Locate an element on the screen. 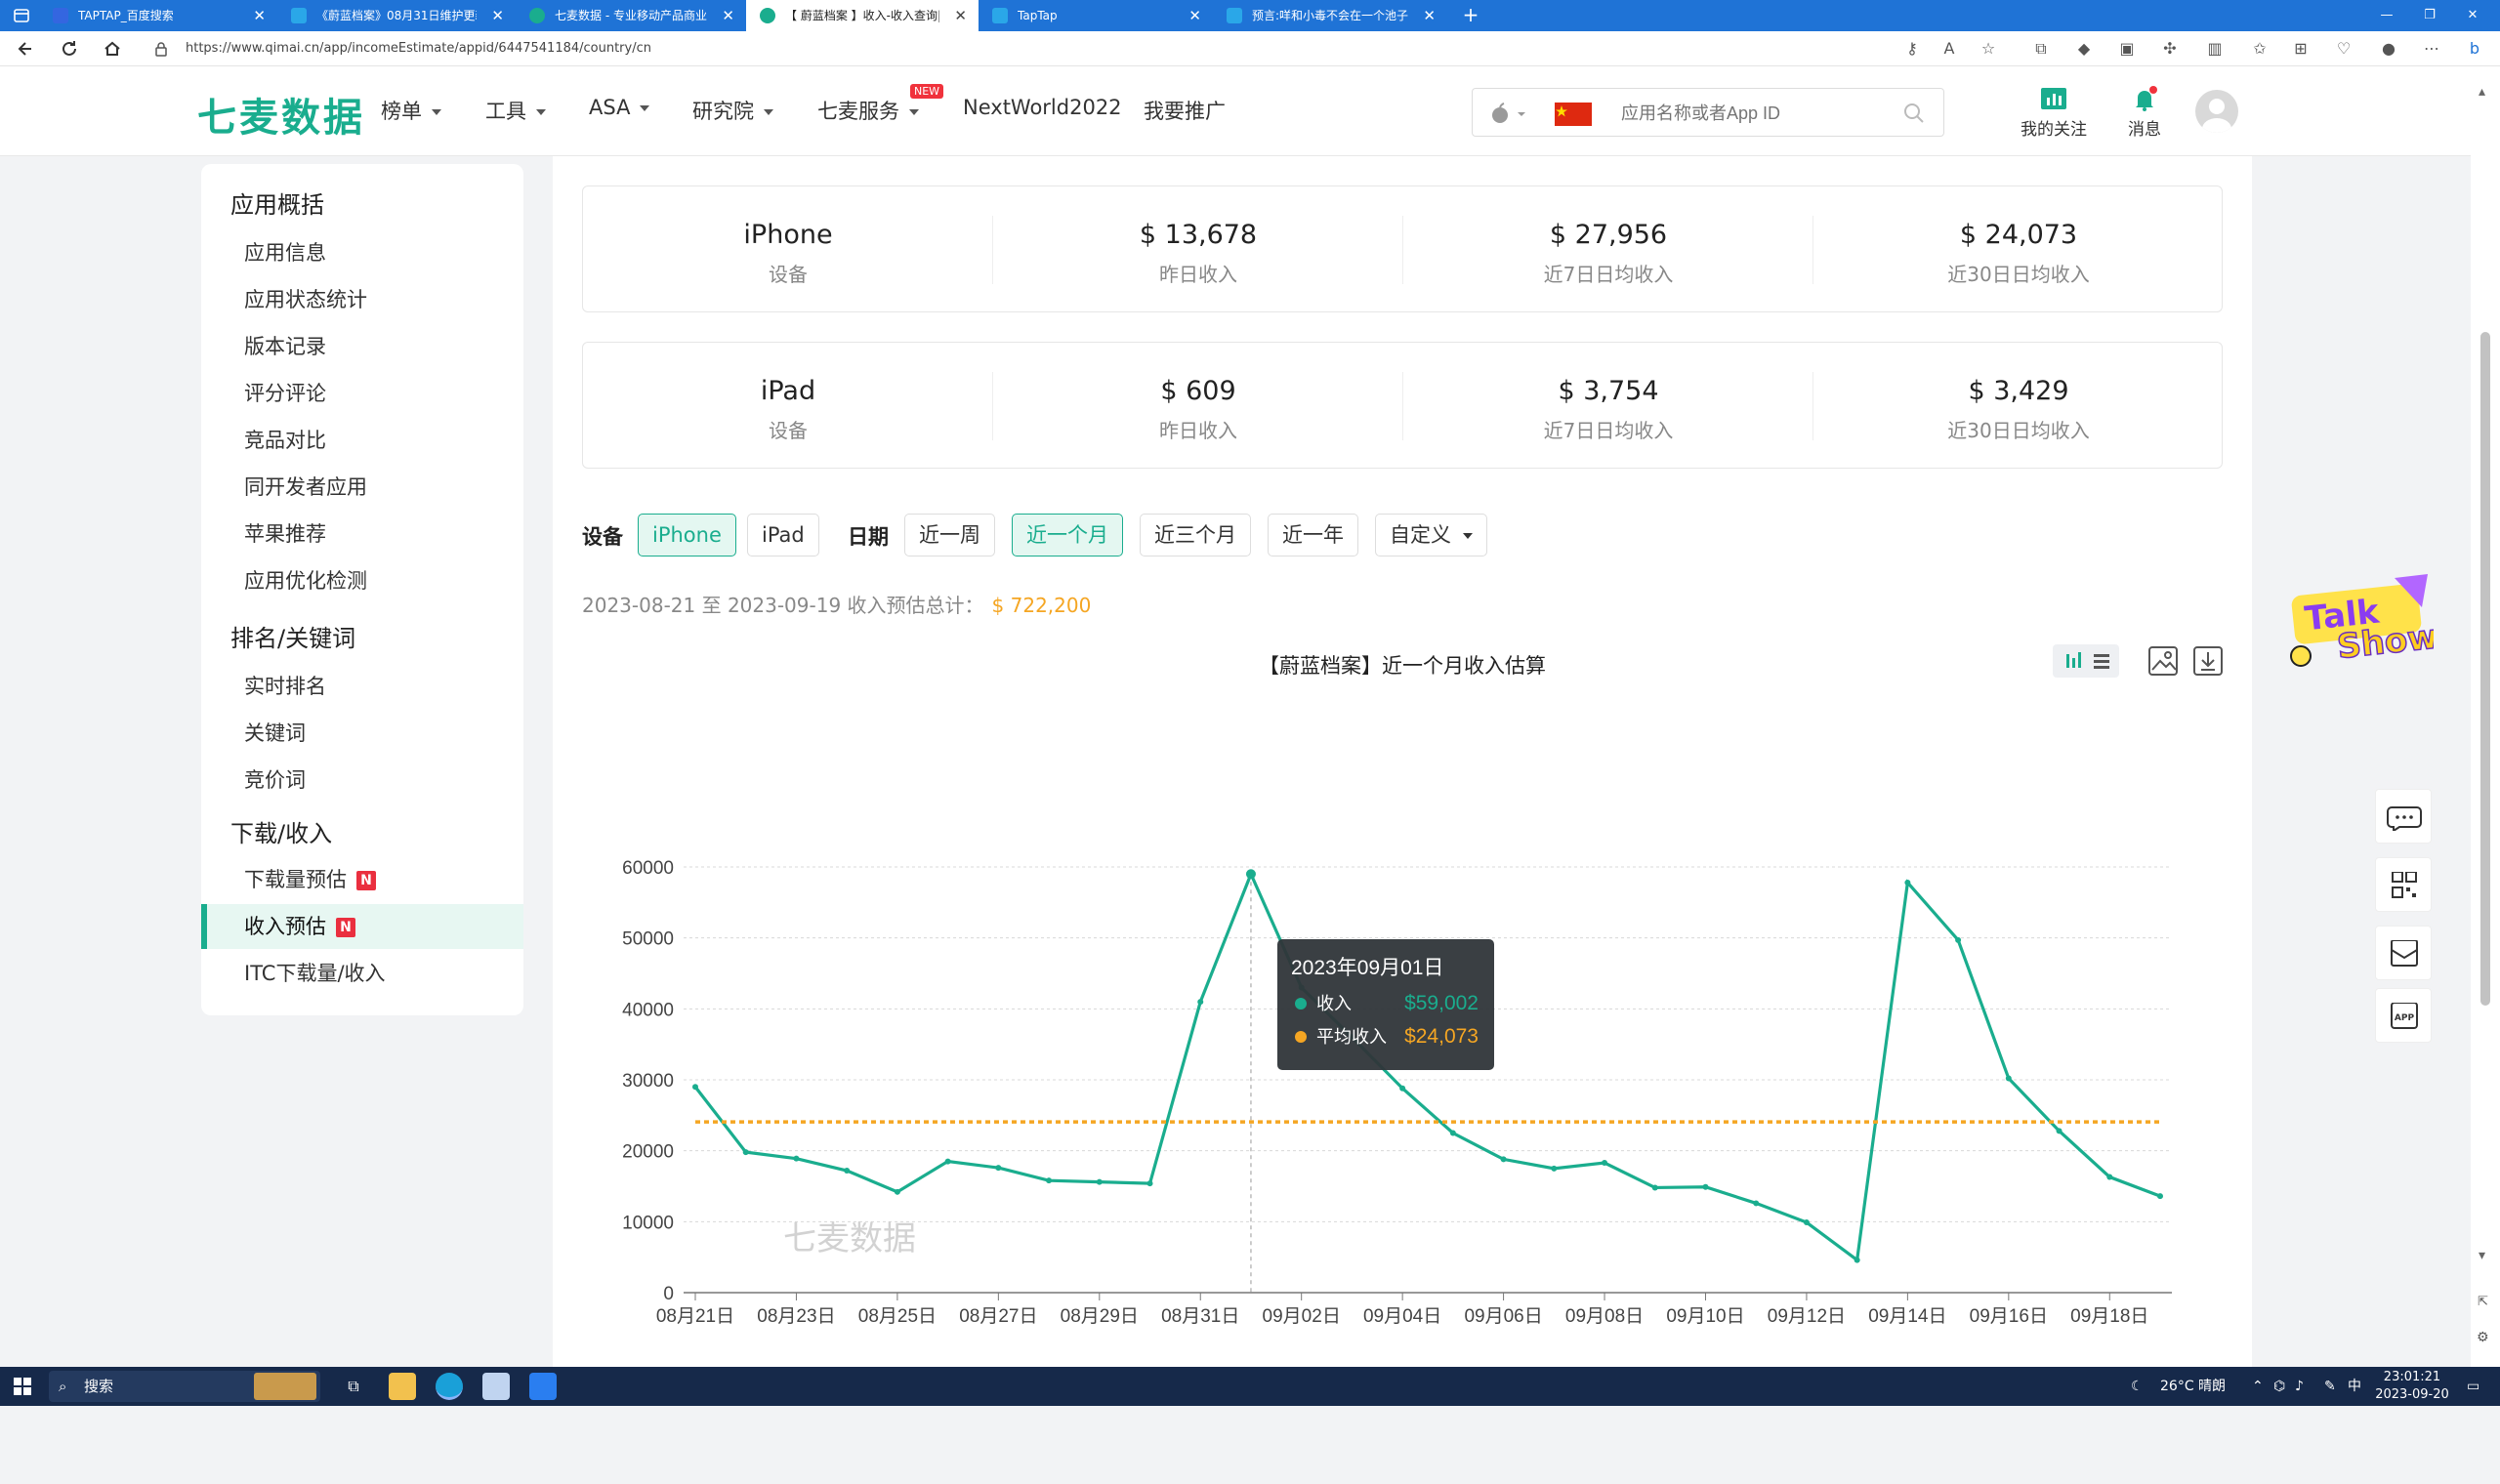 This screenshot has height=1484, width=2500. my-follows-button: 我的关注 is located at coordinates (2054, 113).